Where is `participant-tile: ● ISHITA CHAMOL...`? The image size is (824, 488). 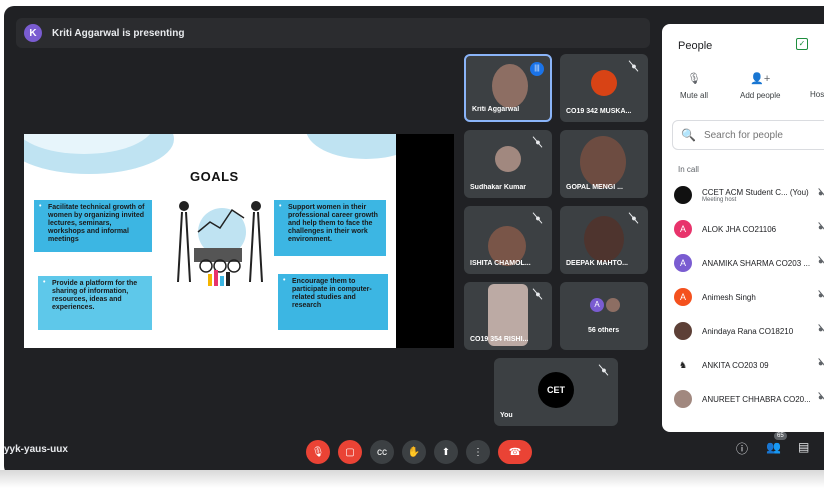 participant-tile: ● ISHITA CHAMOL... is located at coordinates (508, 240).